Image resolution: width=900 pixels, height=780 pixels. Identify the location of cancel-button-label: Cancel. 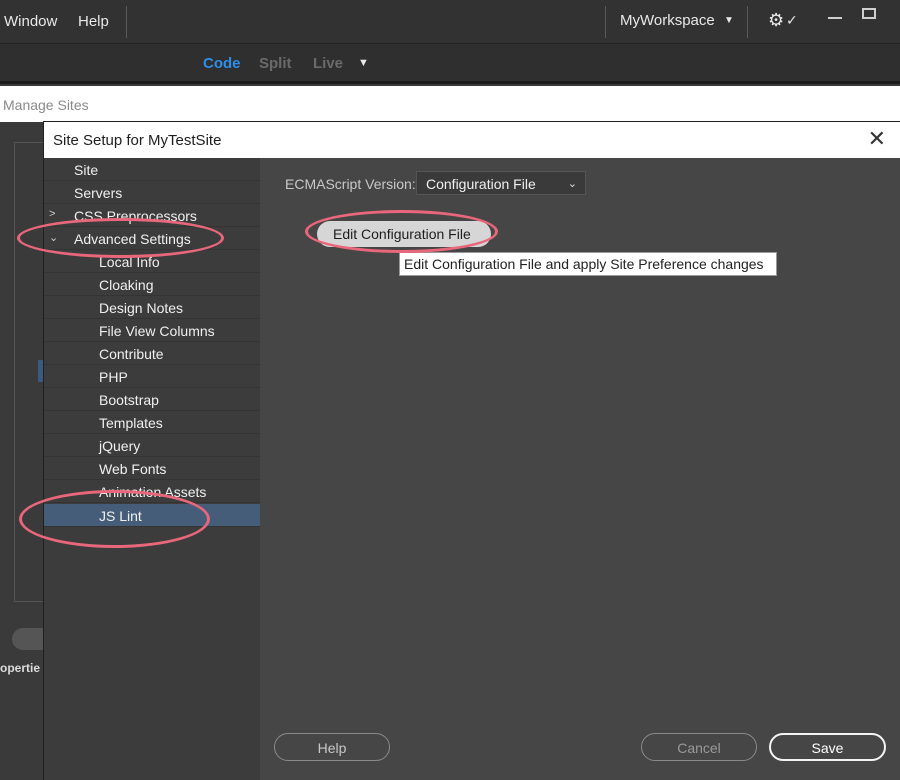
(699, 748).